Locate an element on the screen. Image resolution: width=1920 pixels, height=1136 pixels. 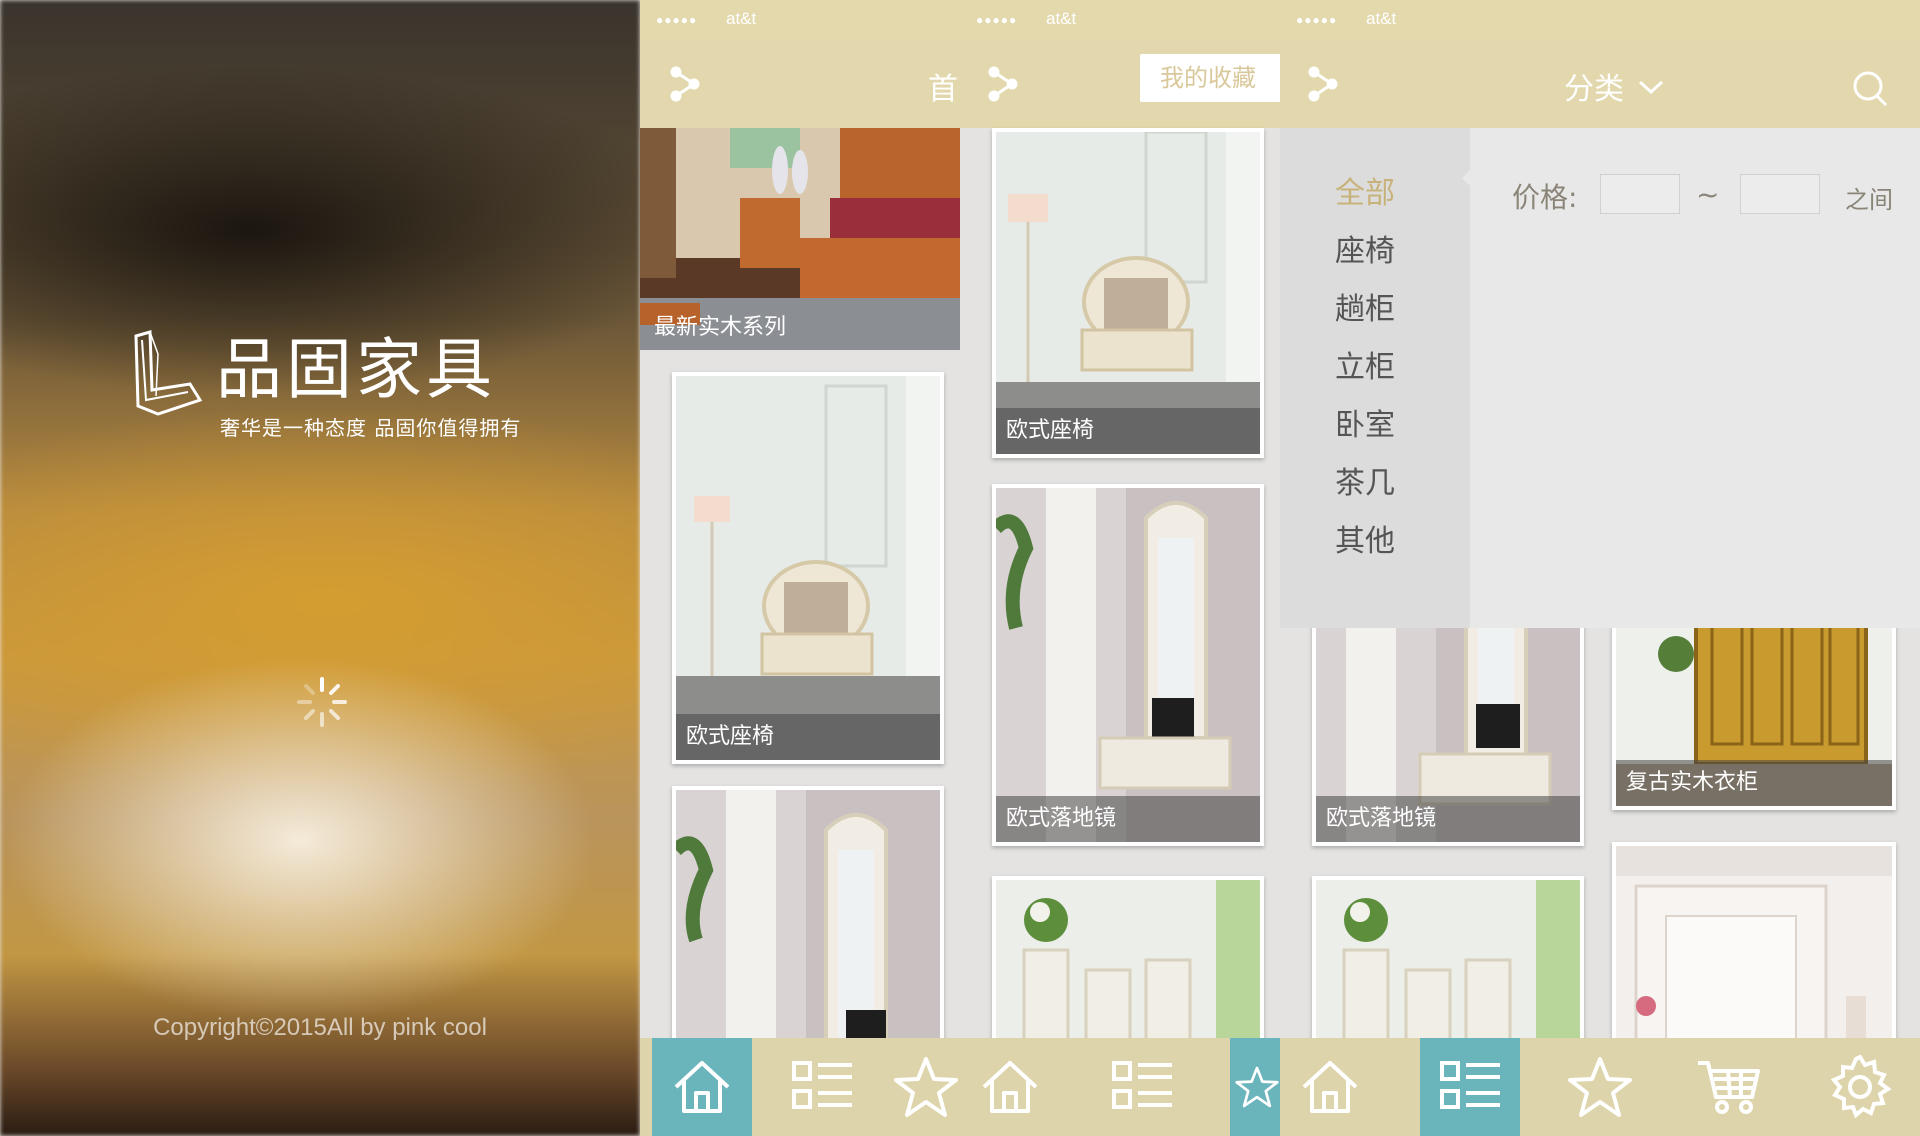
card-caption: 复古实木衣柜 is located at coordinates (1754, 783).